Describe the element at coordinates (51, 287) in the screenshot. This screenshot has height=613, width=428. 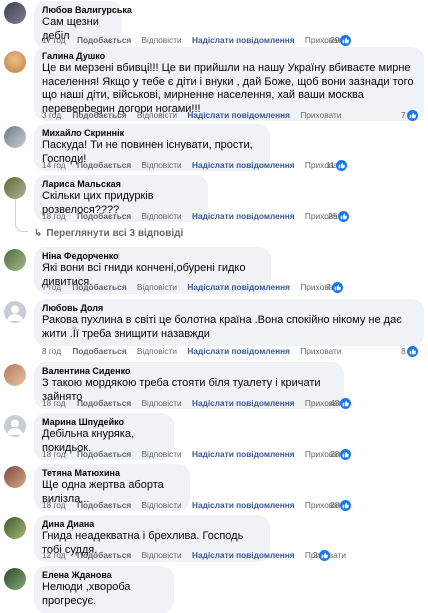
I see `comment-time: 7 год` at that location.